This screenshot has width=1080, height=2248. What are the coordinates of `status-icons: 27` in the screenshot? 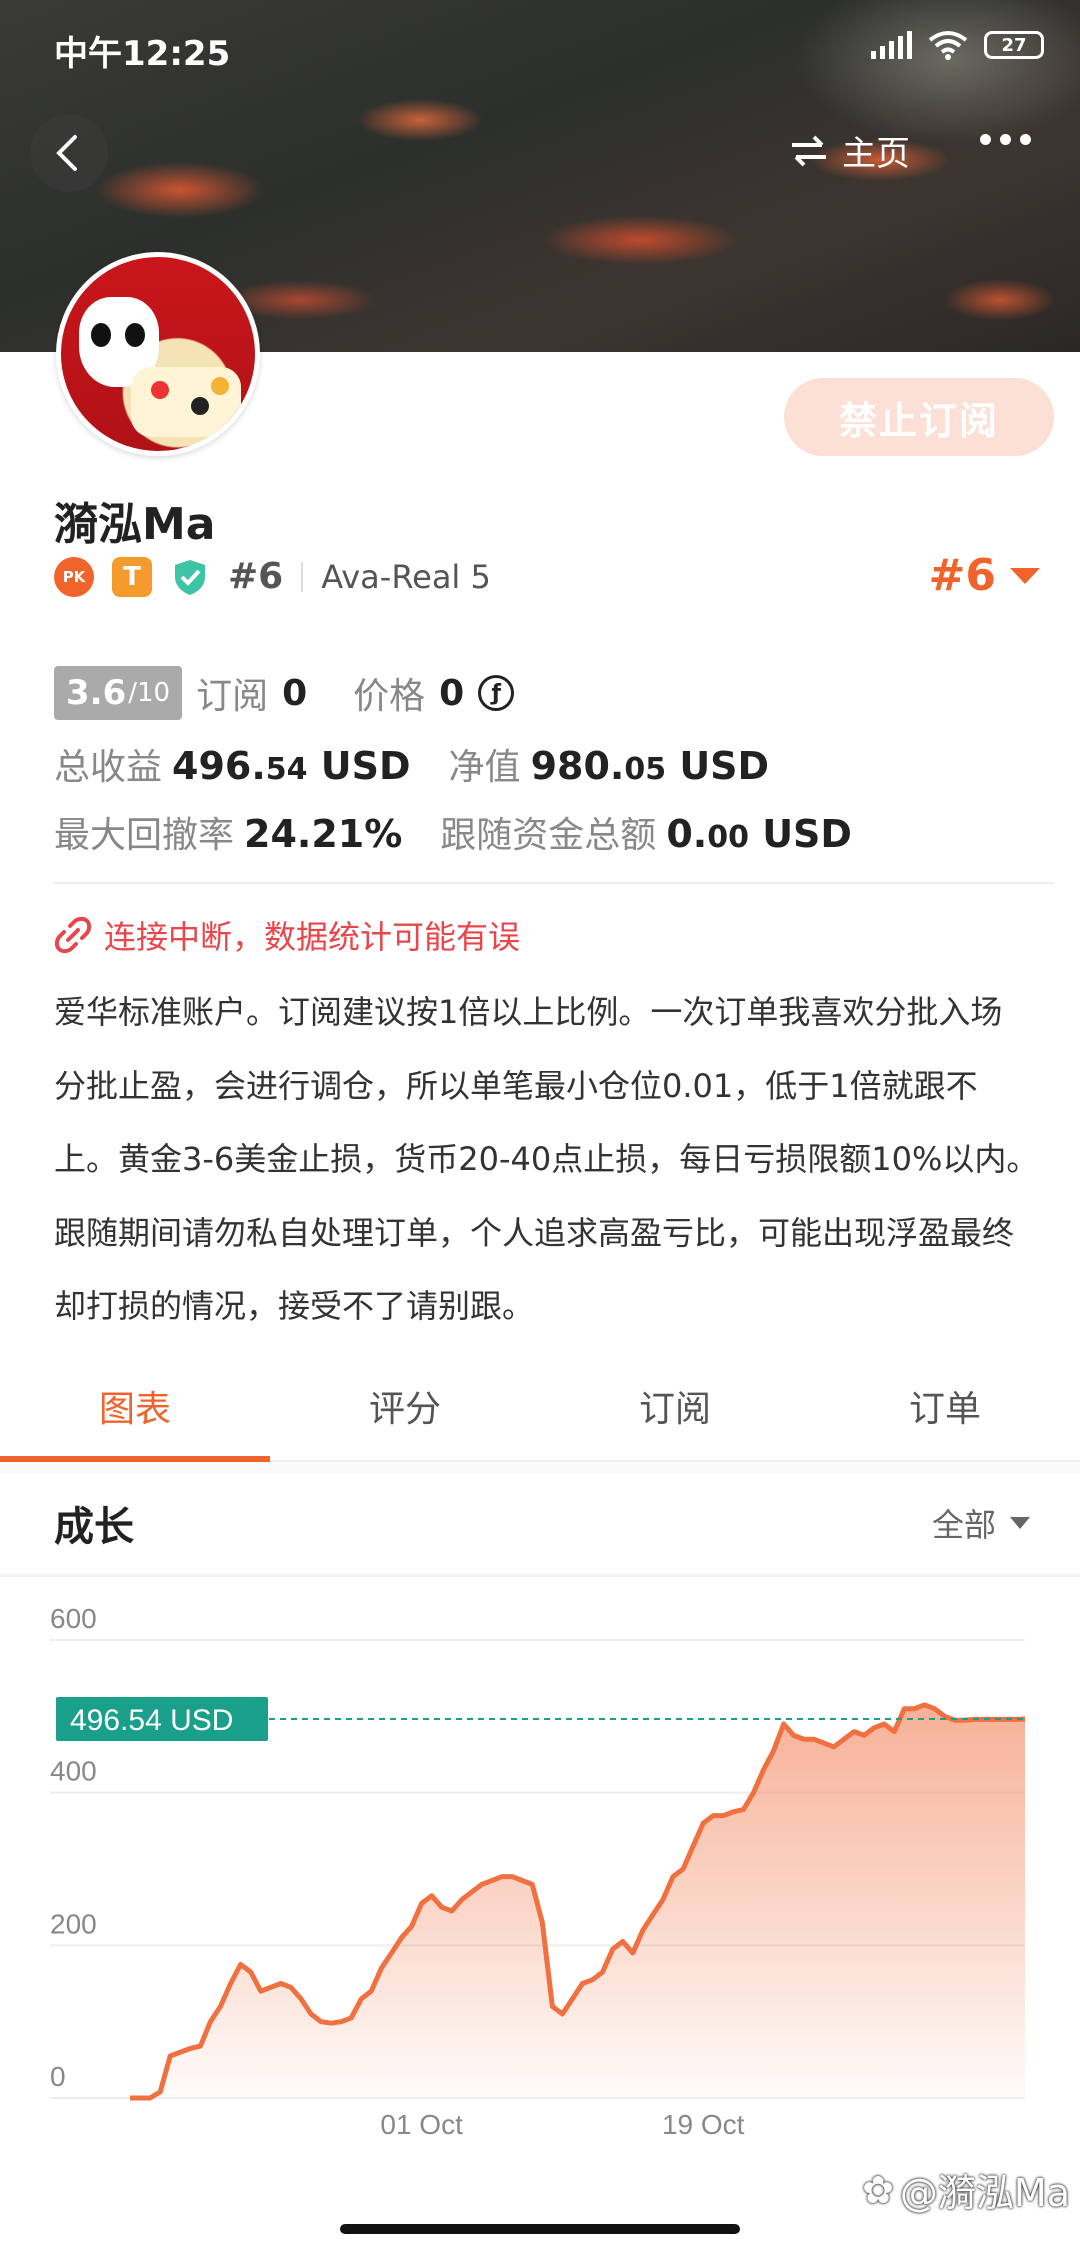 It's located at (957, 45).